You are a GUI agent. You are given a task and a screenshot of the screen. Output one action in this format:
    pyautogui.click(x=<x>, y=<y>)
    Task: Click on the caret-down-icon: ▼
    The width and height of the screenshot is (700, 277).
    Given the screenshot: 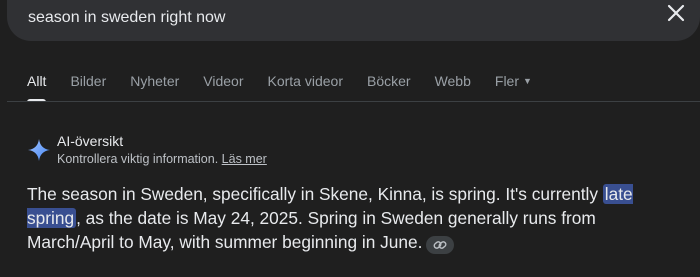 What is the action you would take?
    pyautogui.click(x=527, y=81)
    